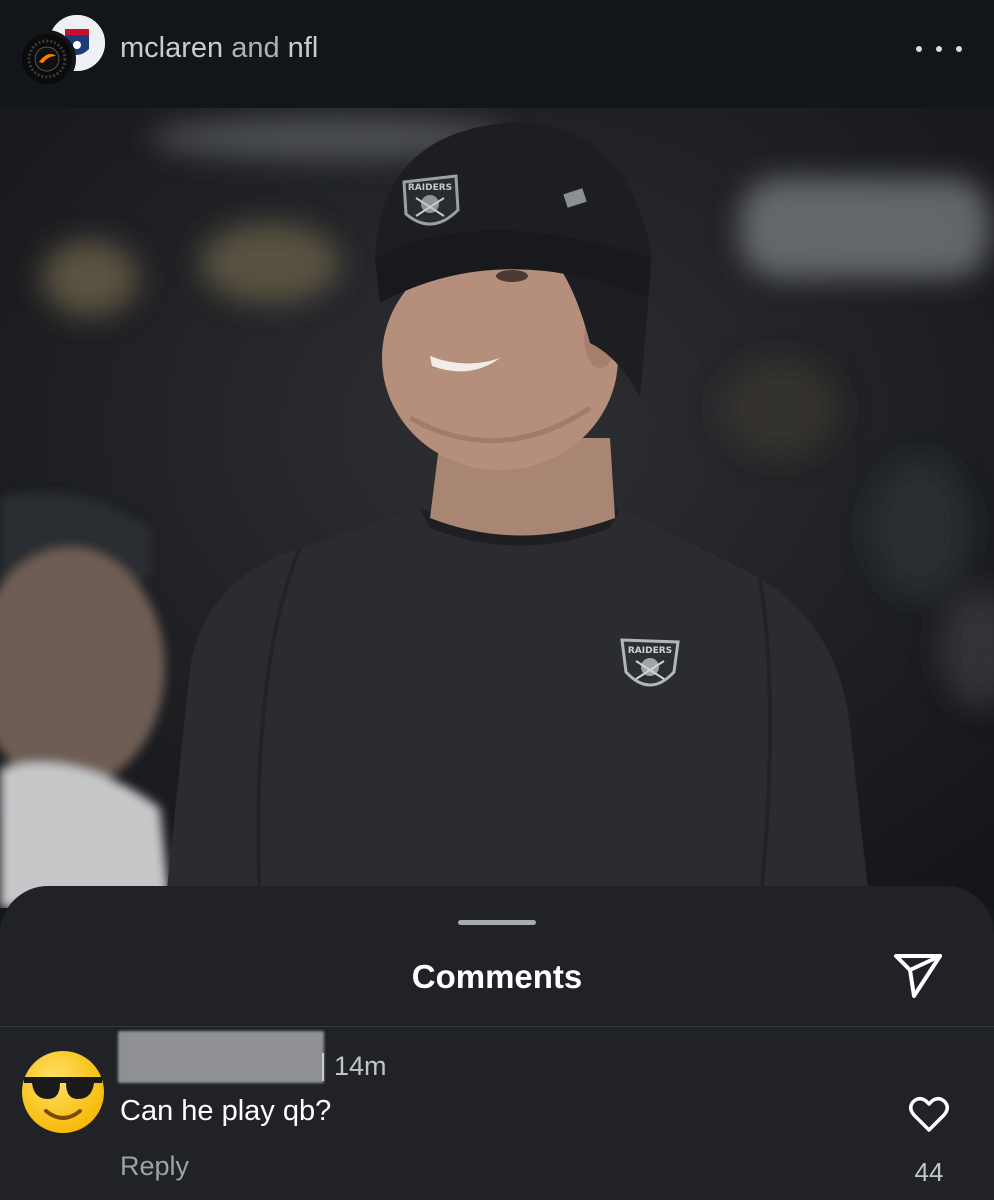 This screenshot has width=994, height=1200. Describe the element at coordinates (431, 200) in the screenshot. I see `cap-raiders-logo-icon: RAIDERS` at that location.